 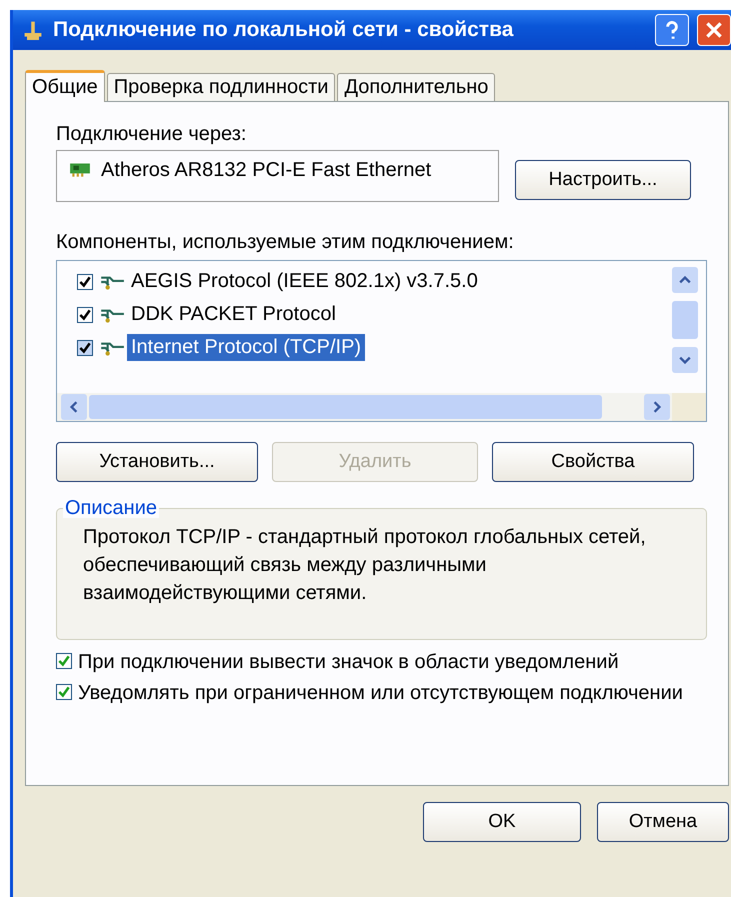 What do you see at coordinates (416, 87) in the screenshot?
I see `tab: Дополнительно` at bounding box center [416, 87].